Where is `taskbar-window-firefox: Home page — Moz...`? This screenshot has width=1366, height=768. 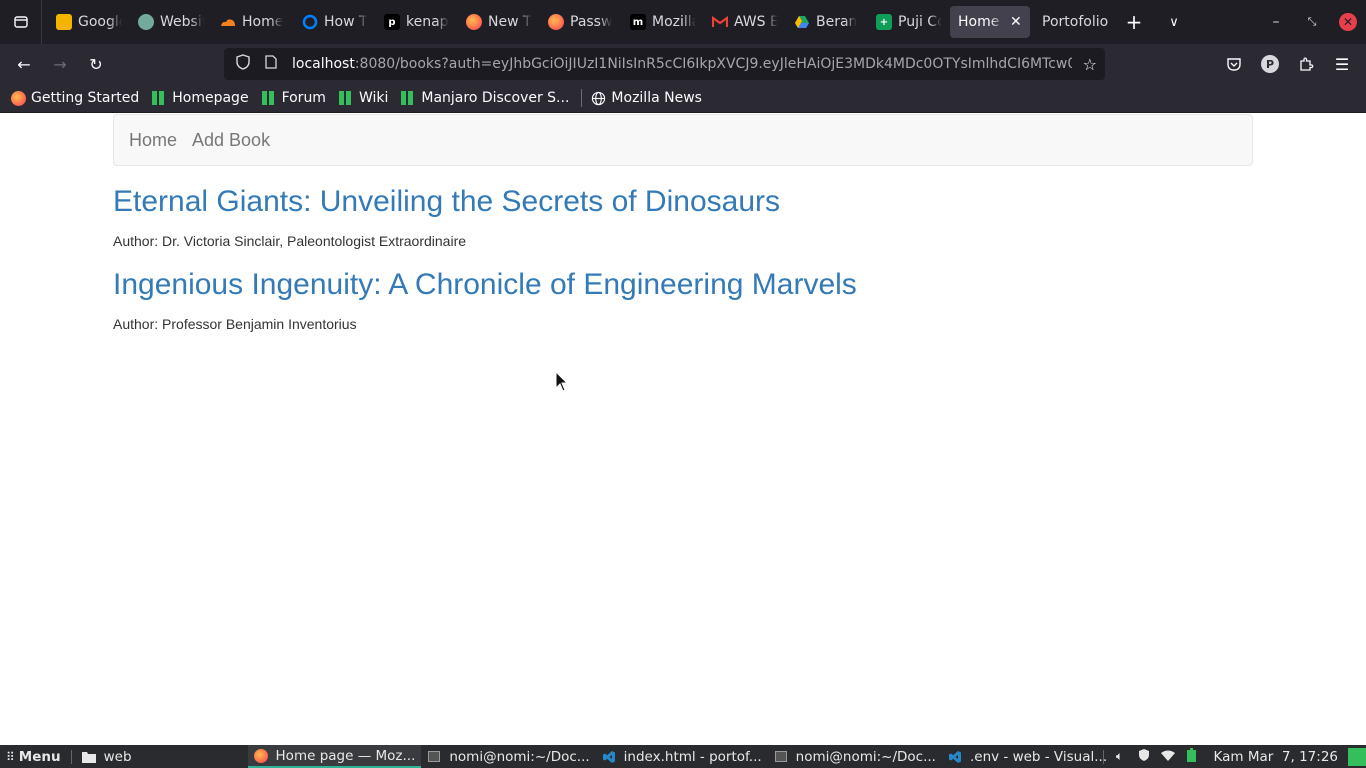
taskbar-window-firefox: Home page — Moz... is located at coordinates (334, 756).